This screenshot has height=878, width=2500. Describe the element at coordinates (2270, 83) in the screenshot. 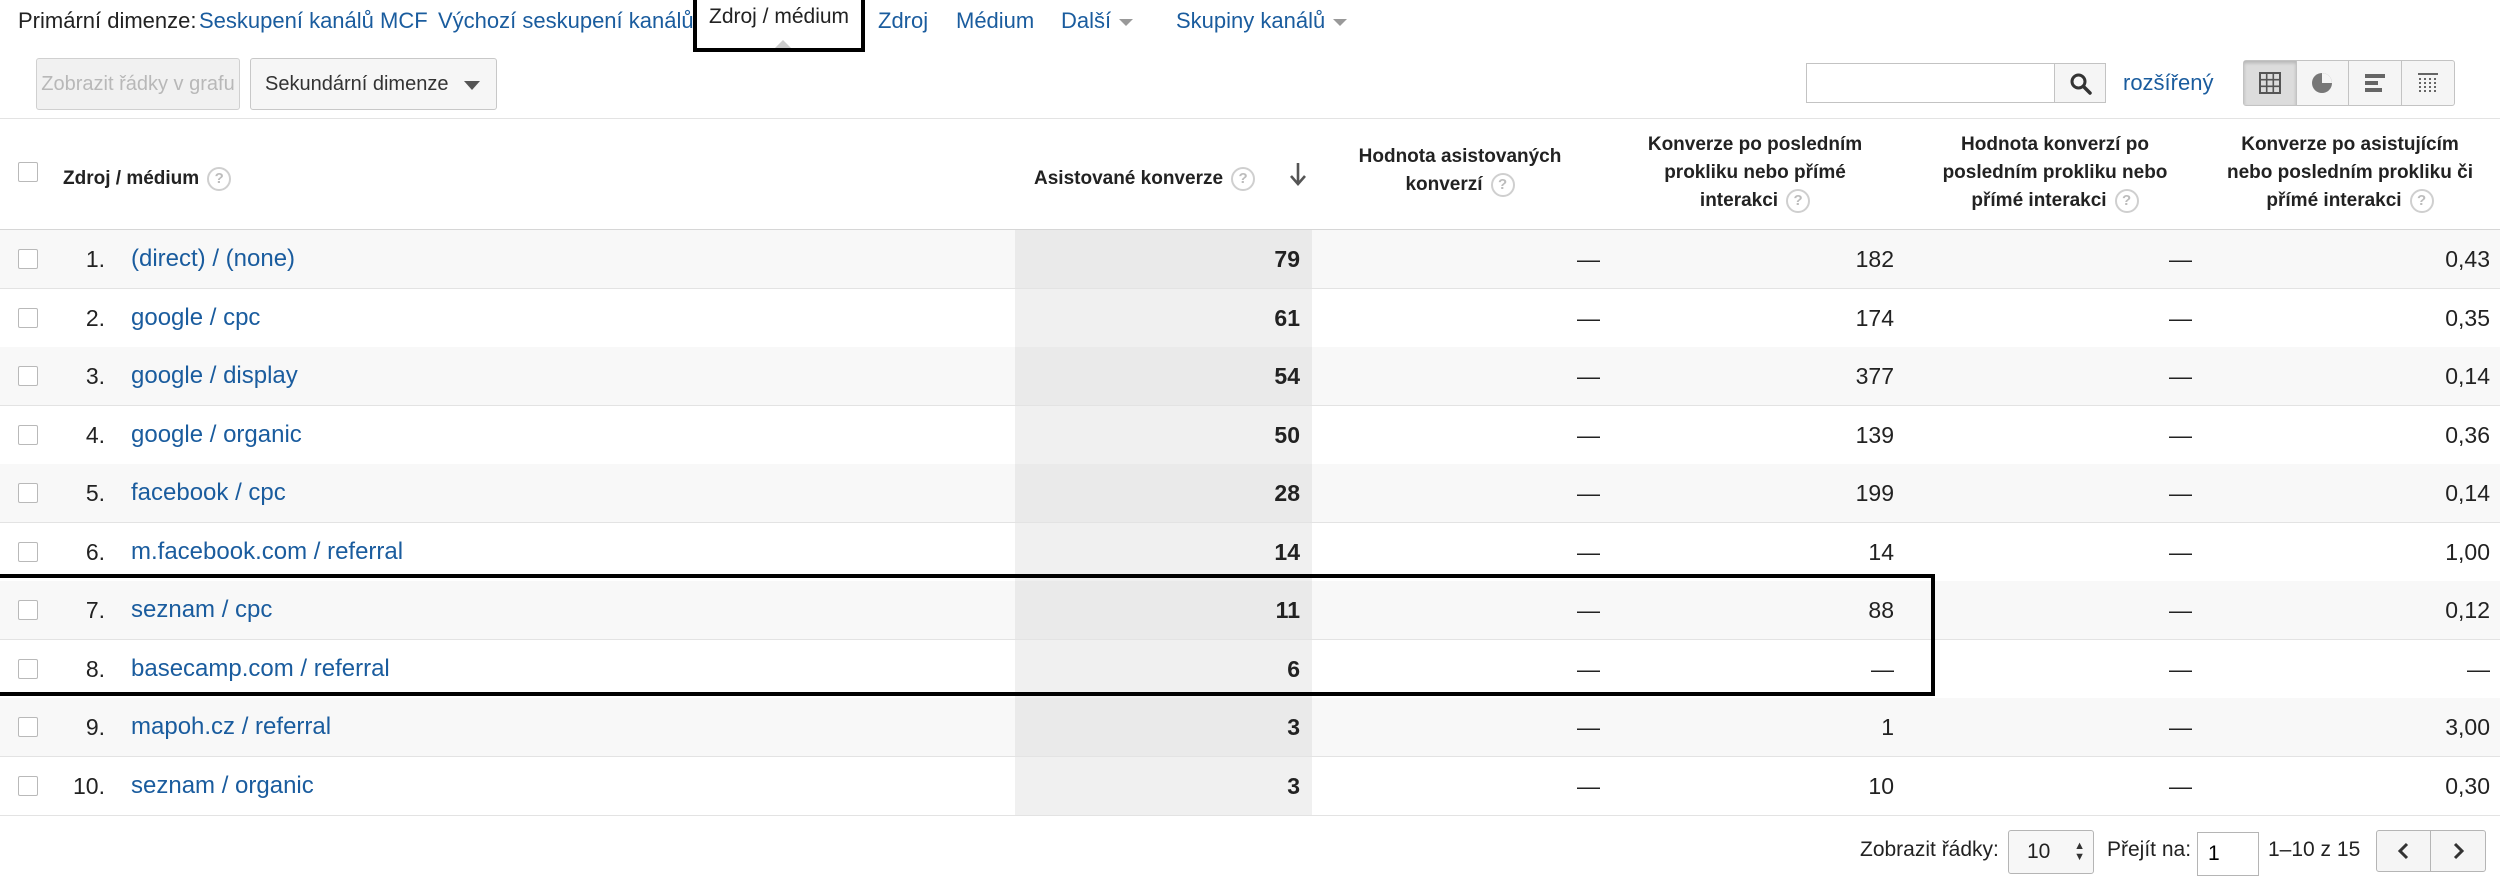

I see `view-table-button` at that location.